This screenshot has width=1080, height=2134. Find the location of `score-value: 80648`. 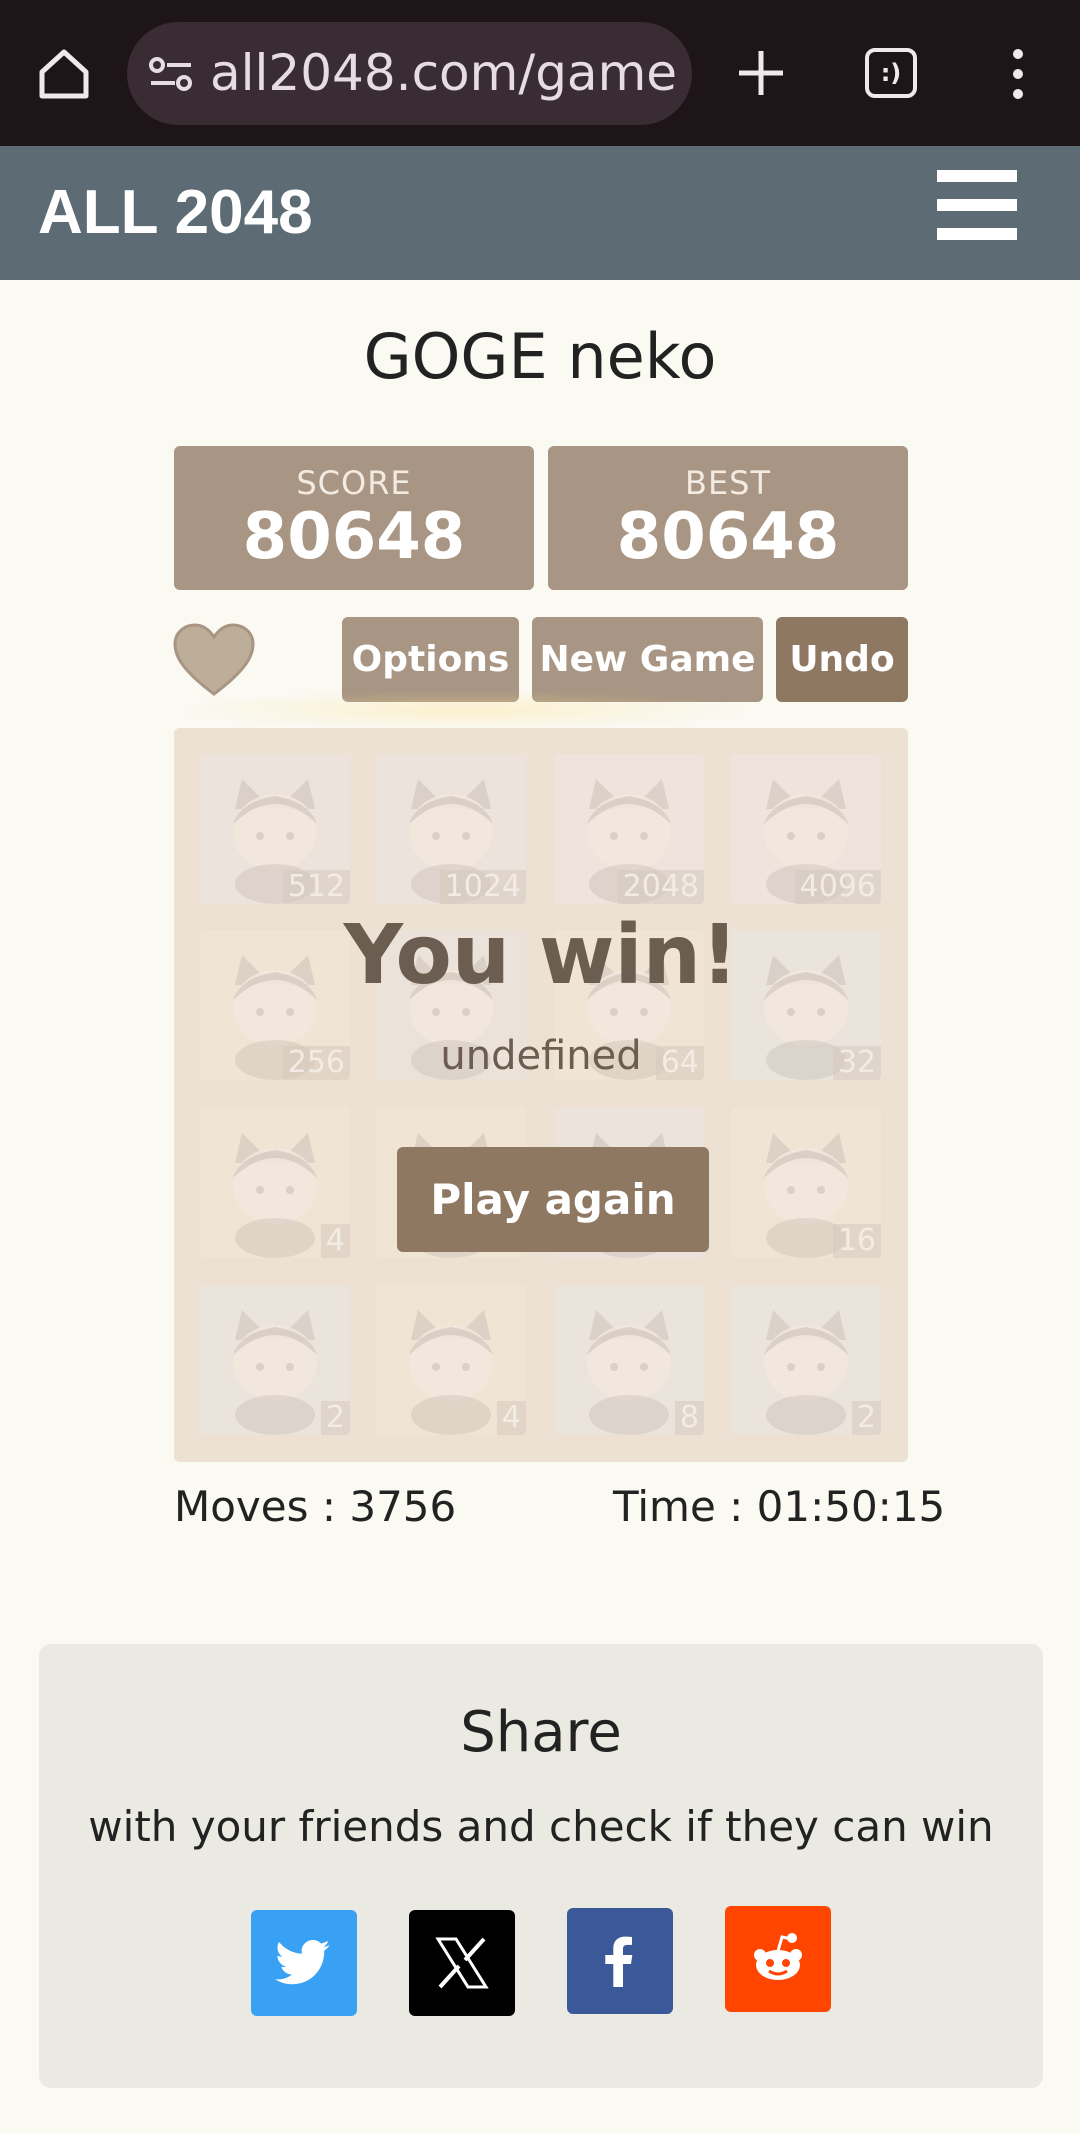

score-value: 80648 is located at coordinates (354, 537).